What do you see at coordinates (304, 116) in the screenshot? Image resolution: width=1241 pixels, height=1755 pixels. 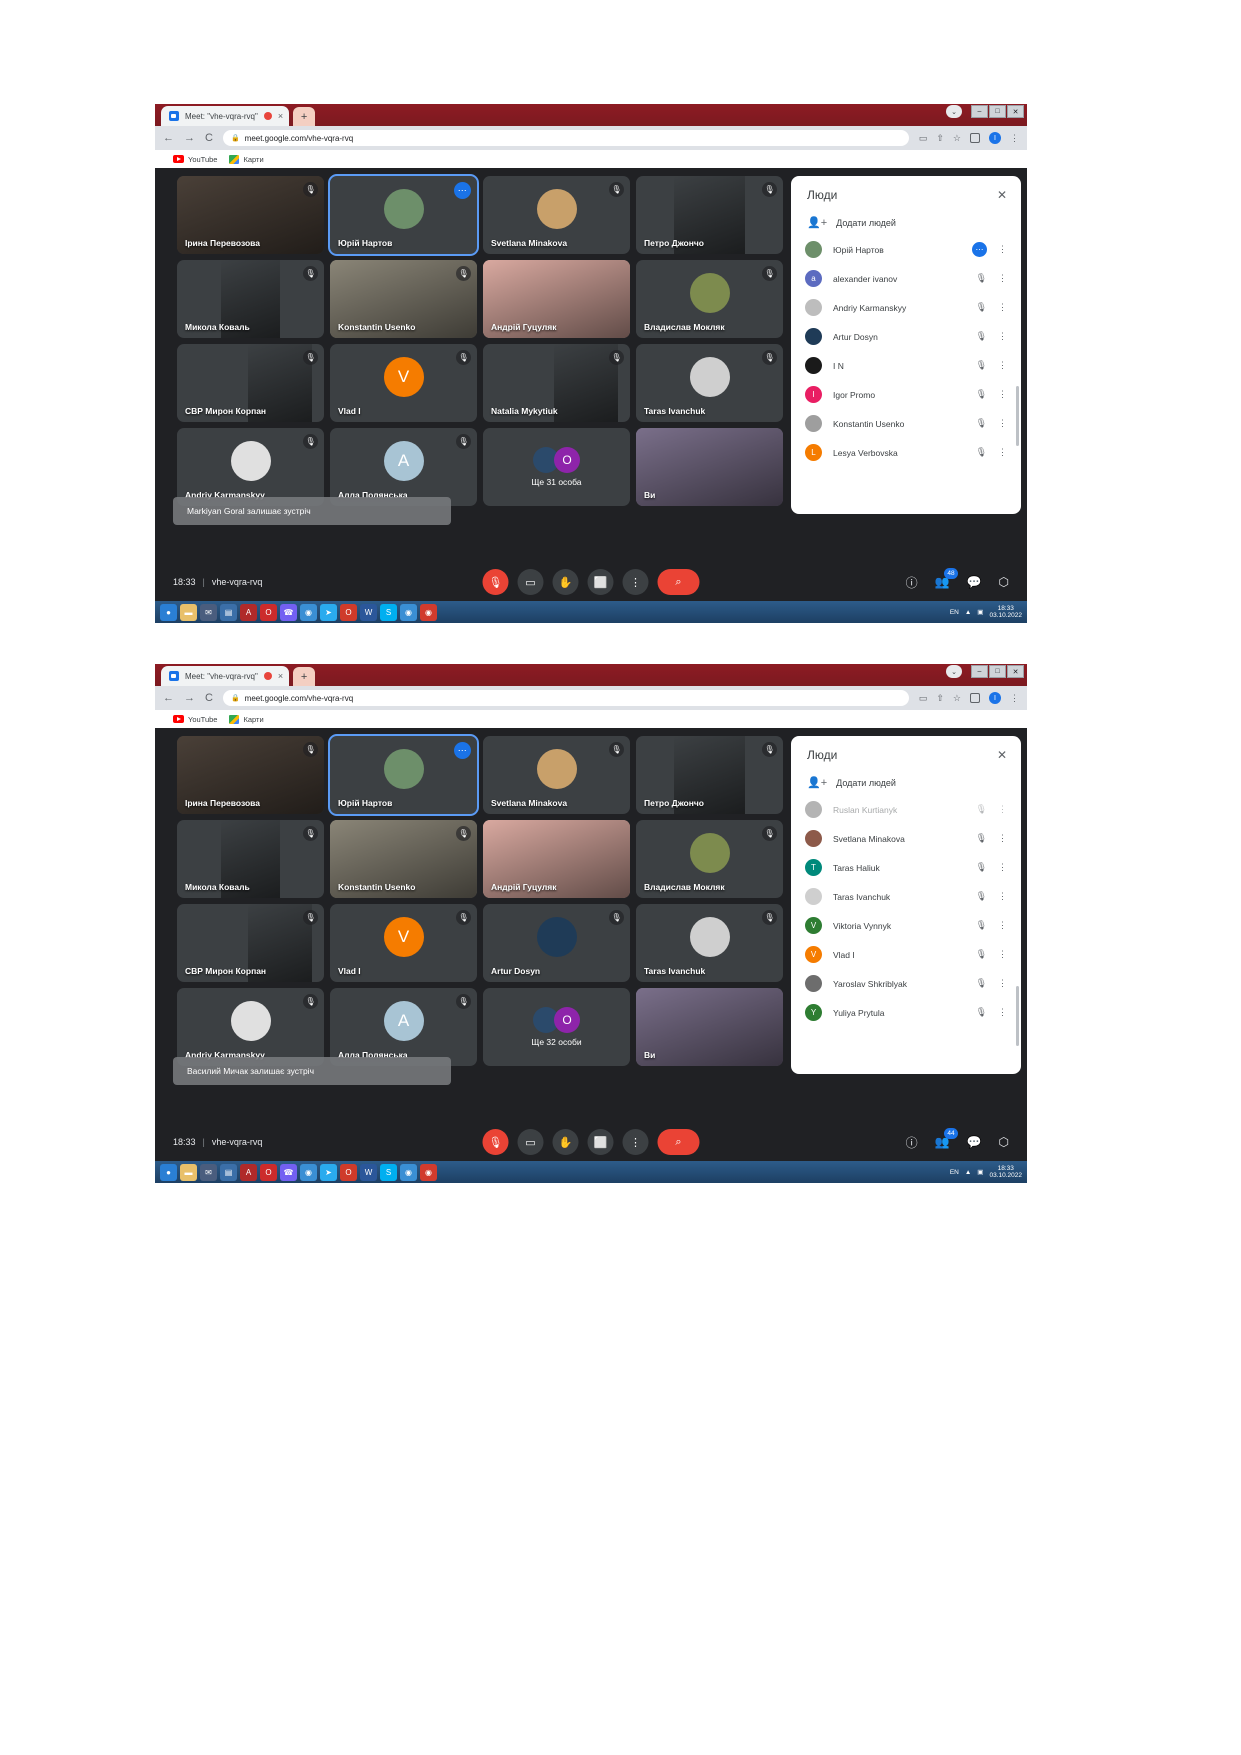 I see `new-tab-button: +` at bounding box center [304, 116].